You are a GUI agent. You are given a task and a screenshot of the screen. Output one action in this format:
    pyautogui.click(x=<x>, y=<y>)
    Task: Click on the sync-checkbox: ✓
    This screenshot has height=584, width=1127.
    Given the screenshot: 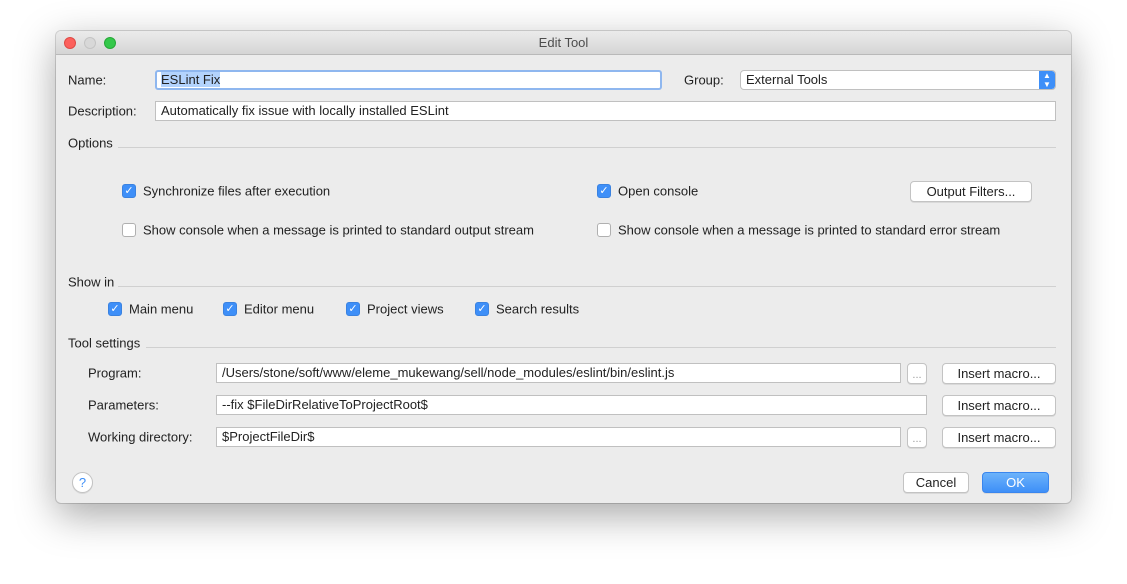 What is the action you would take?
    pyautogui.click(x=129, y=191)
    